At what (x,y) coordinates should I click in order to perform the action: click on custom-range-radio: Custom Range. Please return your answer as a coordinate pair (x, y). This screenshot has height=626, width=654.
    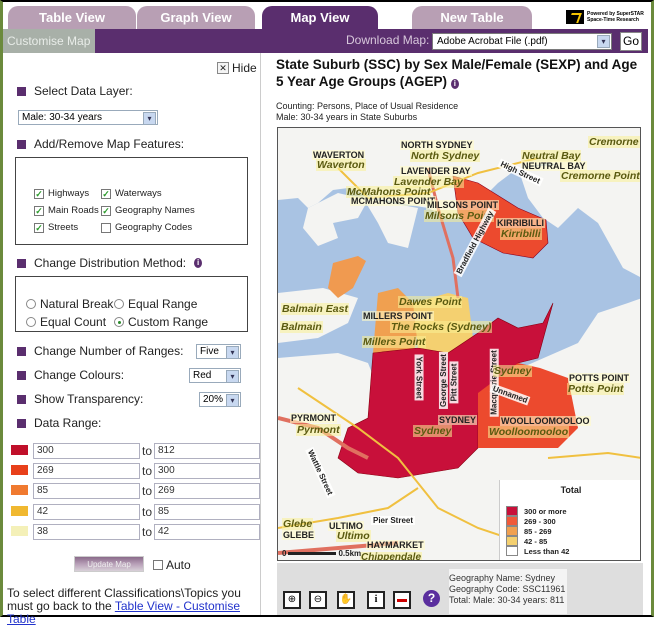
    Looking at the image, I should click on (161, 322).